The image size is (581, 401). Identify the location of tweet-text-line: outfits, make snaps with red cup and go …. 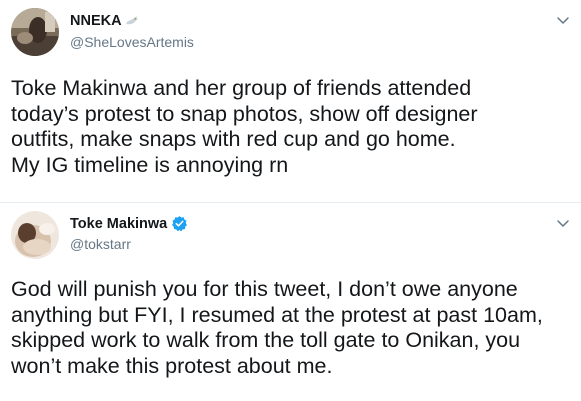
(233, 139).